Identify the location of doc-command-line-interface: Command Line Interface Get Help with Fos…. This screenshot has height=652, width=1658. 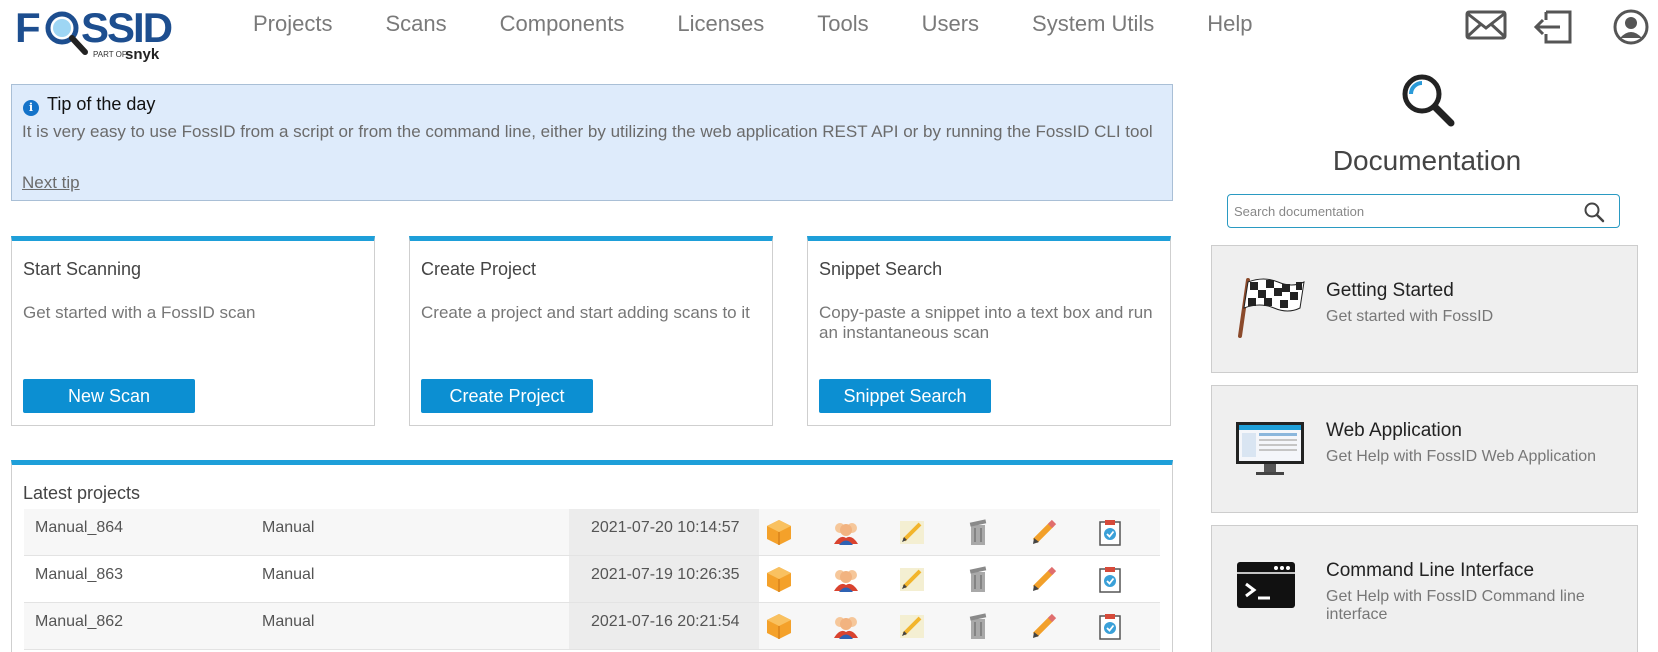
(1424, 588).